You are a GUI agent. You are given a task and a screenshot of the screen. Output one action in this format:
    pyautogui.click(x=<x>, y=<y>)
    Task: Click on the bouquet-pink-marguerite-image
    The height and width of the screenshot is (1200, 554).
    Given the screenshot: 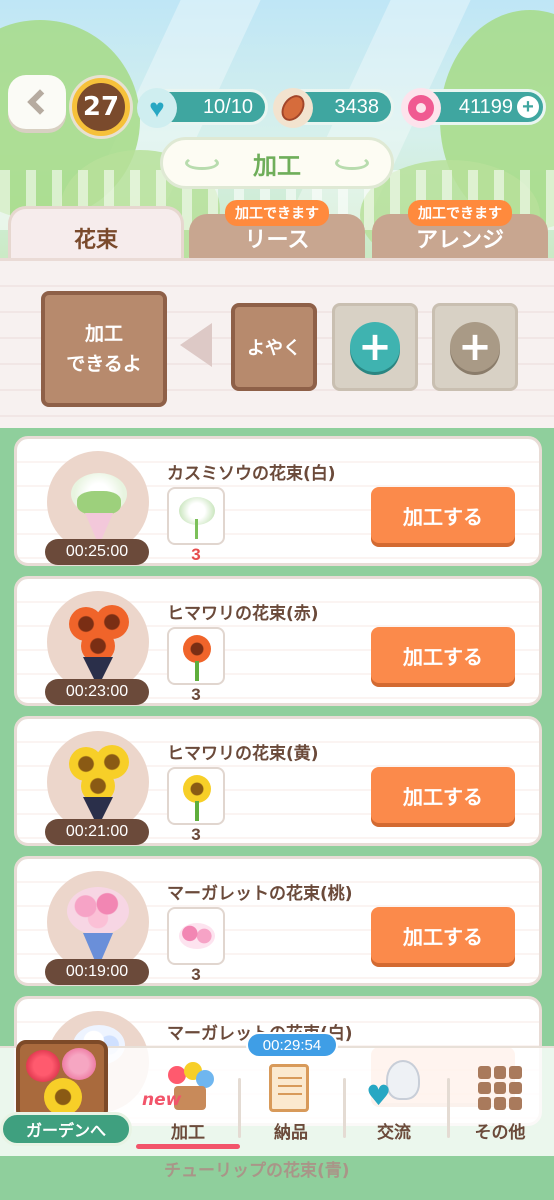 What is the action you would take?
    pyautogui.click(x=98, y=922)
    